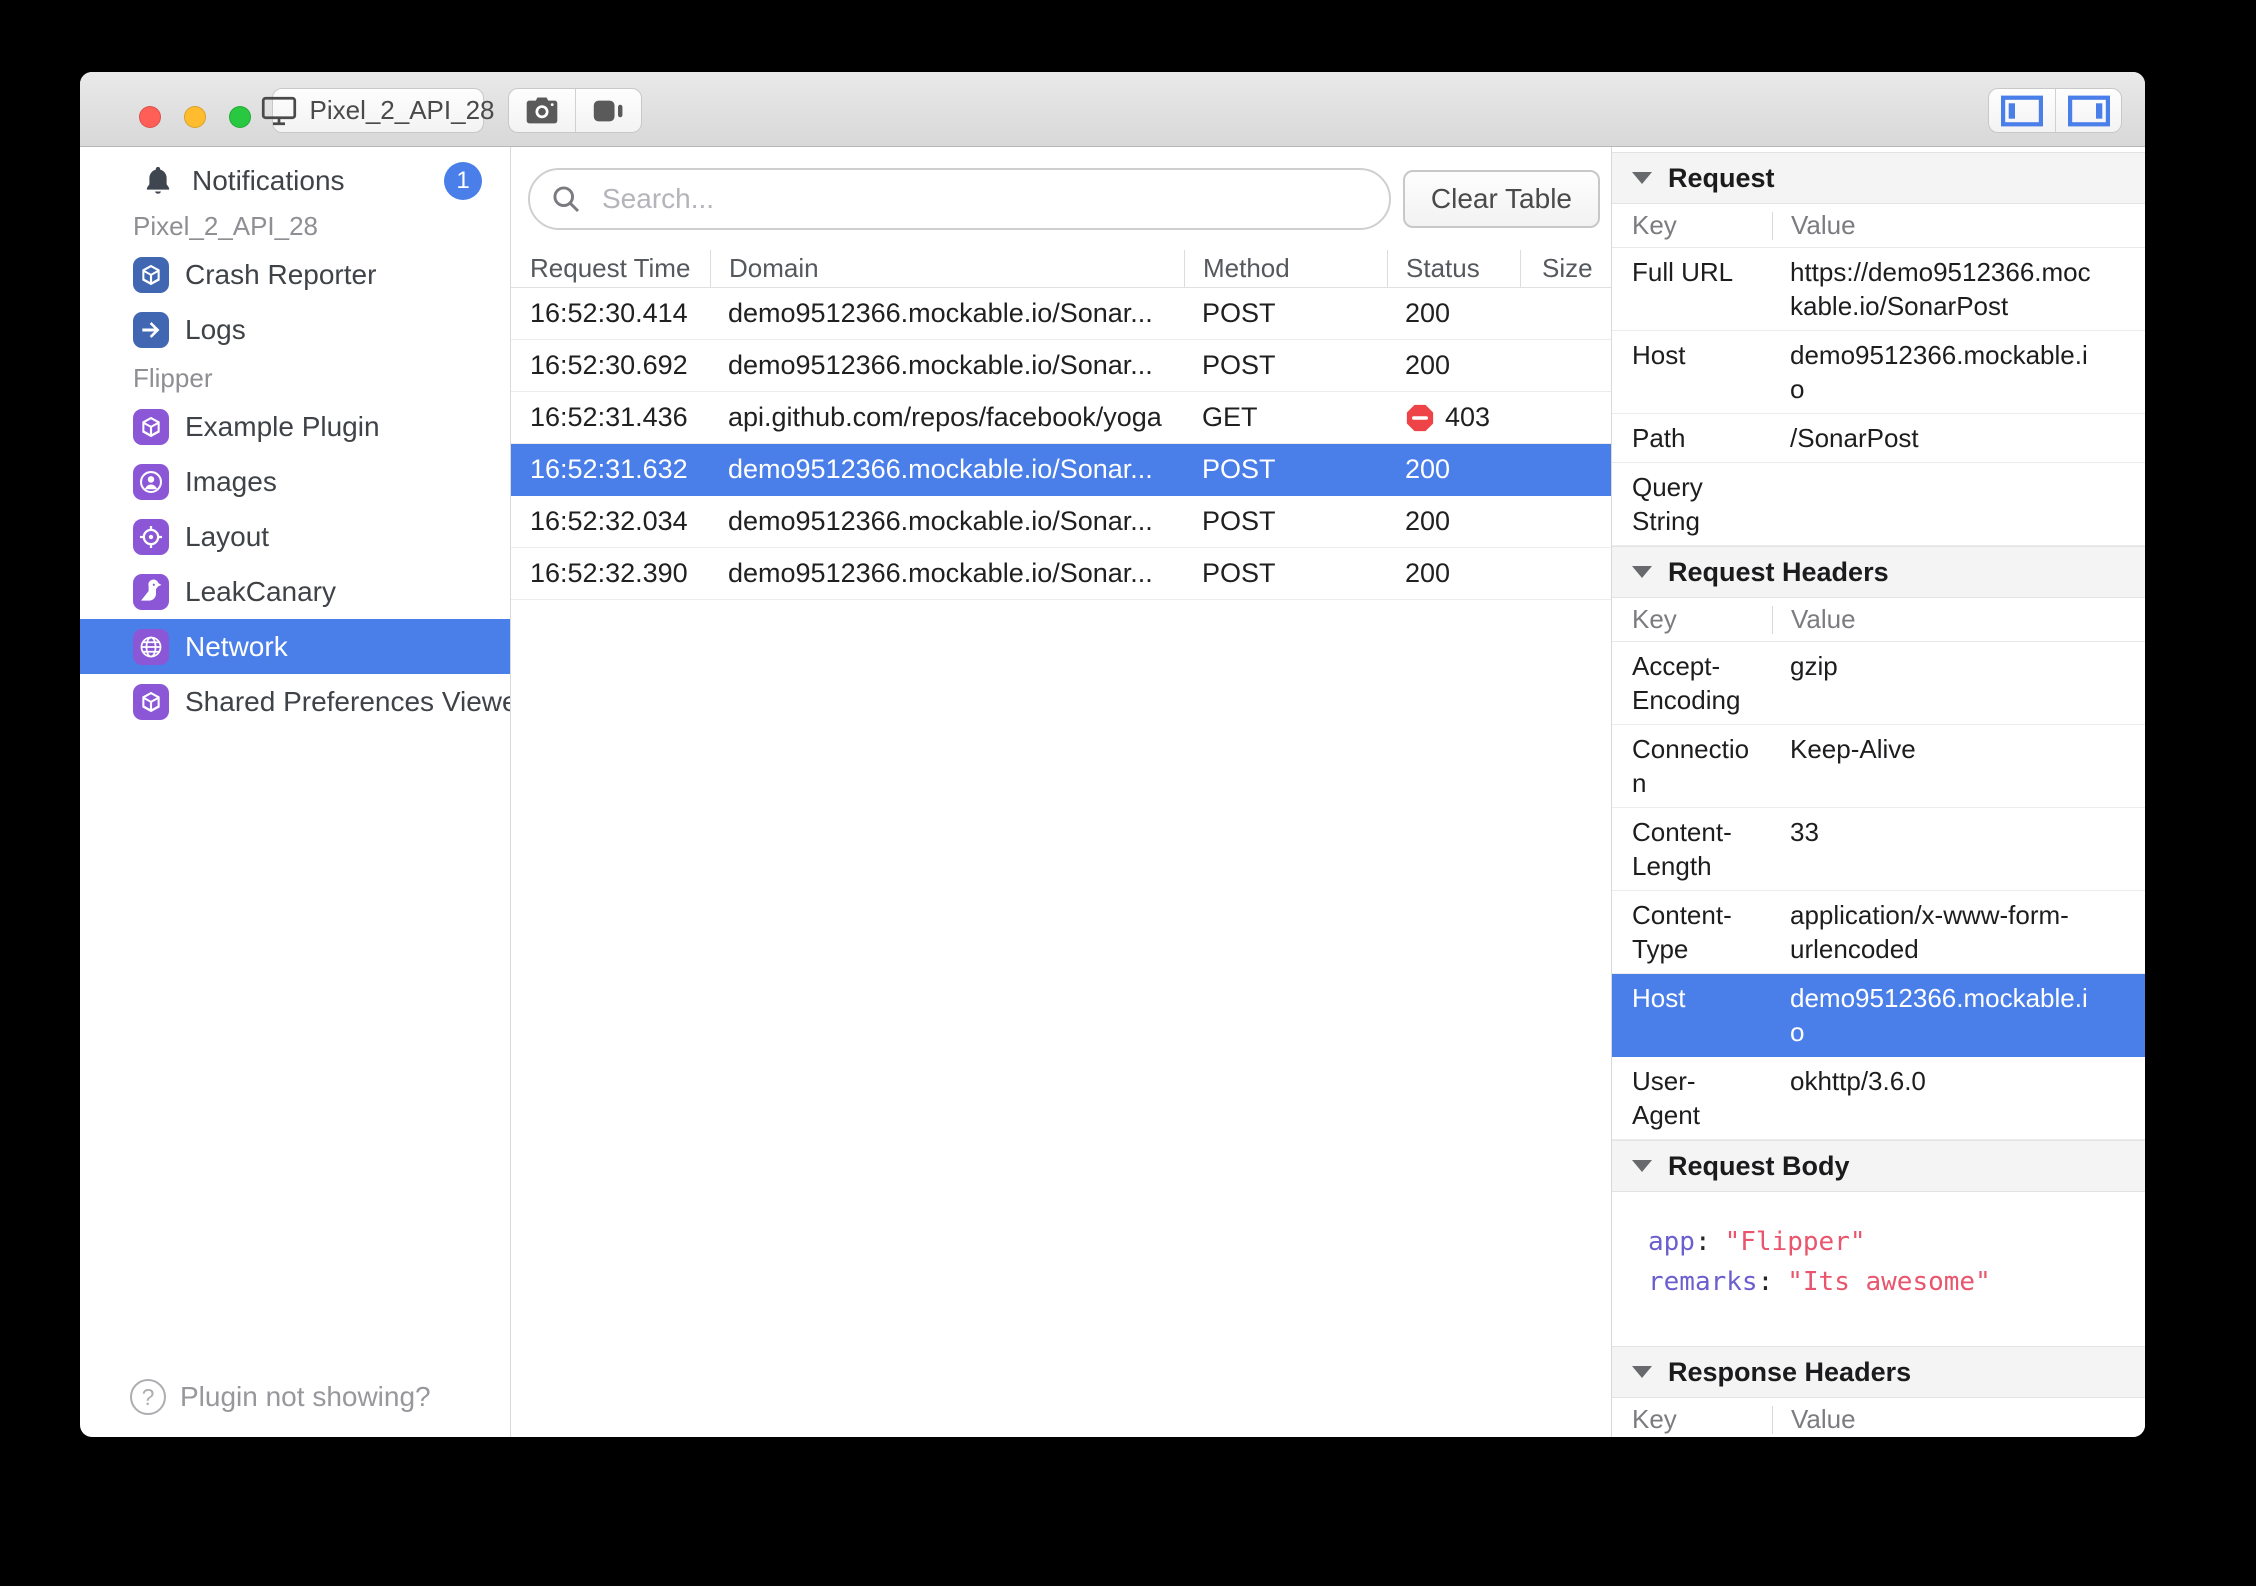  What do you see at coordinates (1878, 1098) in the screenshot?
I see `kv-row: User-Agent okhttp/3.6.0` at bounding box center [1878, 1098].